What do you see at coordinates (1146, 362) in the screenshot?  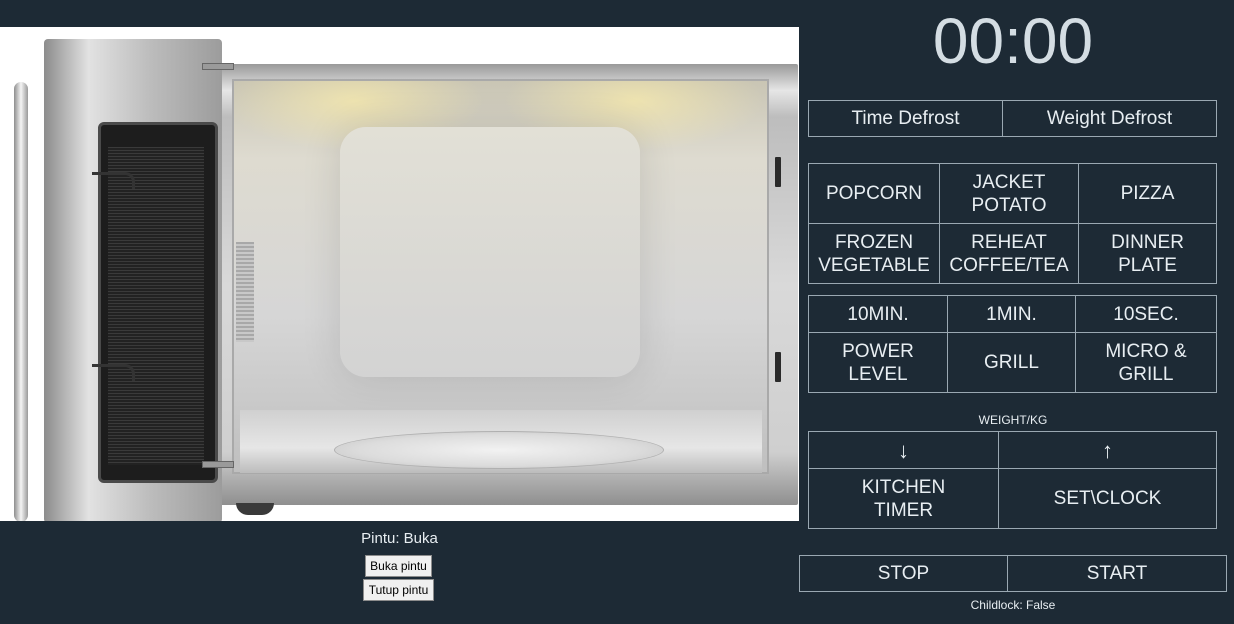 I see `micro-grill-button: MICRO & GRILL` at bounding box center [1146, 362].